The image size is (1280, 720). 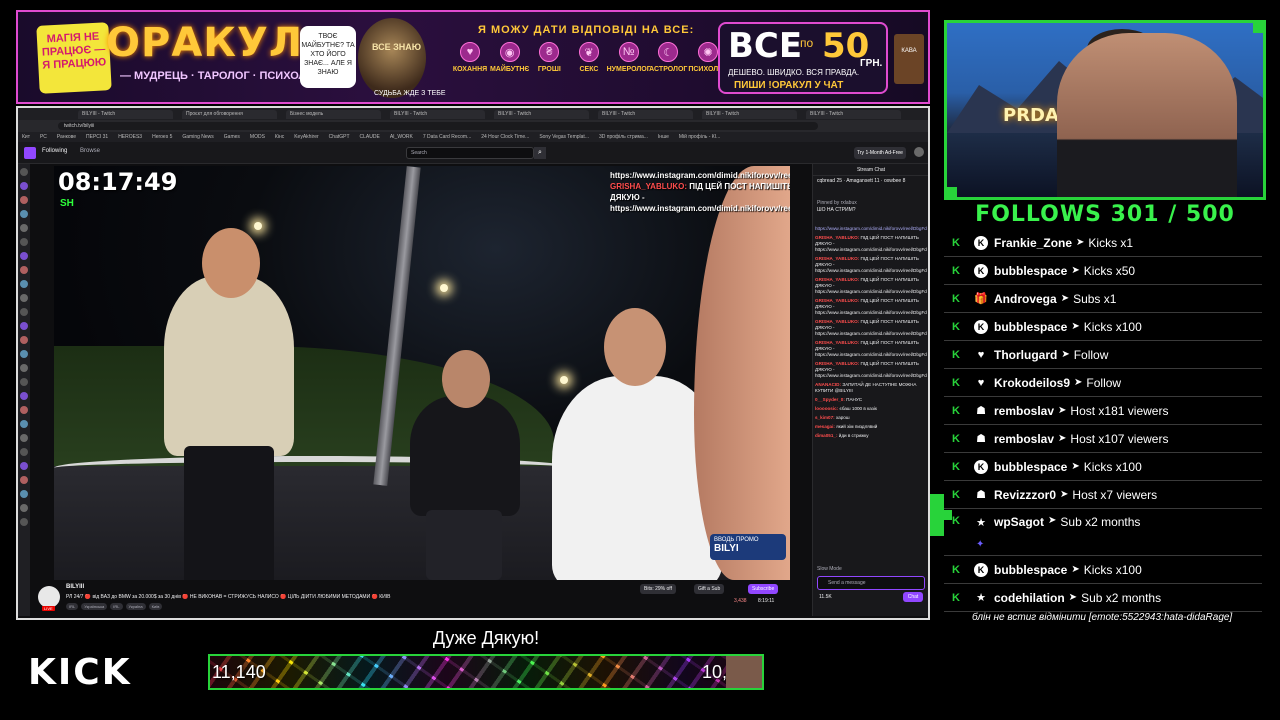 I want to click on bookmark-item: Кит, so click(x=26, y=137).